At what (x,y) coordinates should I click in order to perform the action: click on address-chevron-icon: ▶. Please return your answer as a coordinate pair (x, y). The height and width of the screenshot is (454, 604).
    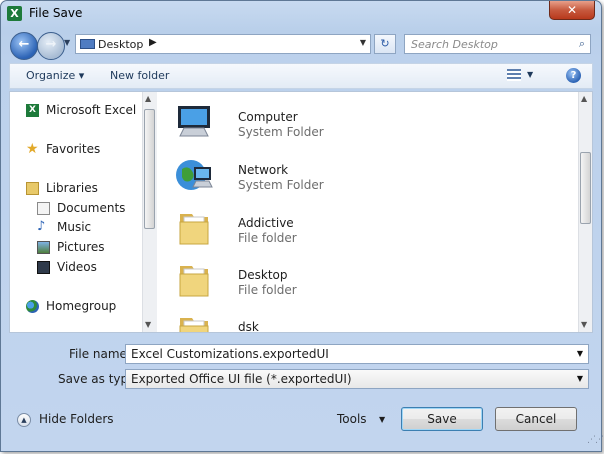
    Looking at the image, I should click on (153, 42).